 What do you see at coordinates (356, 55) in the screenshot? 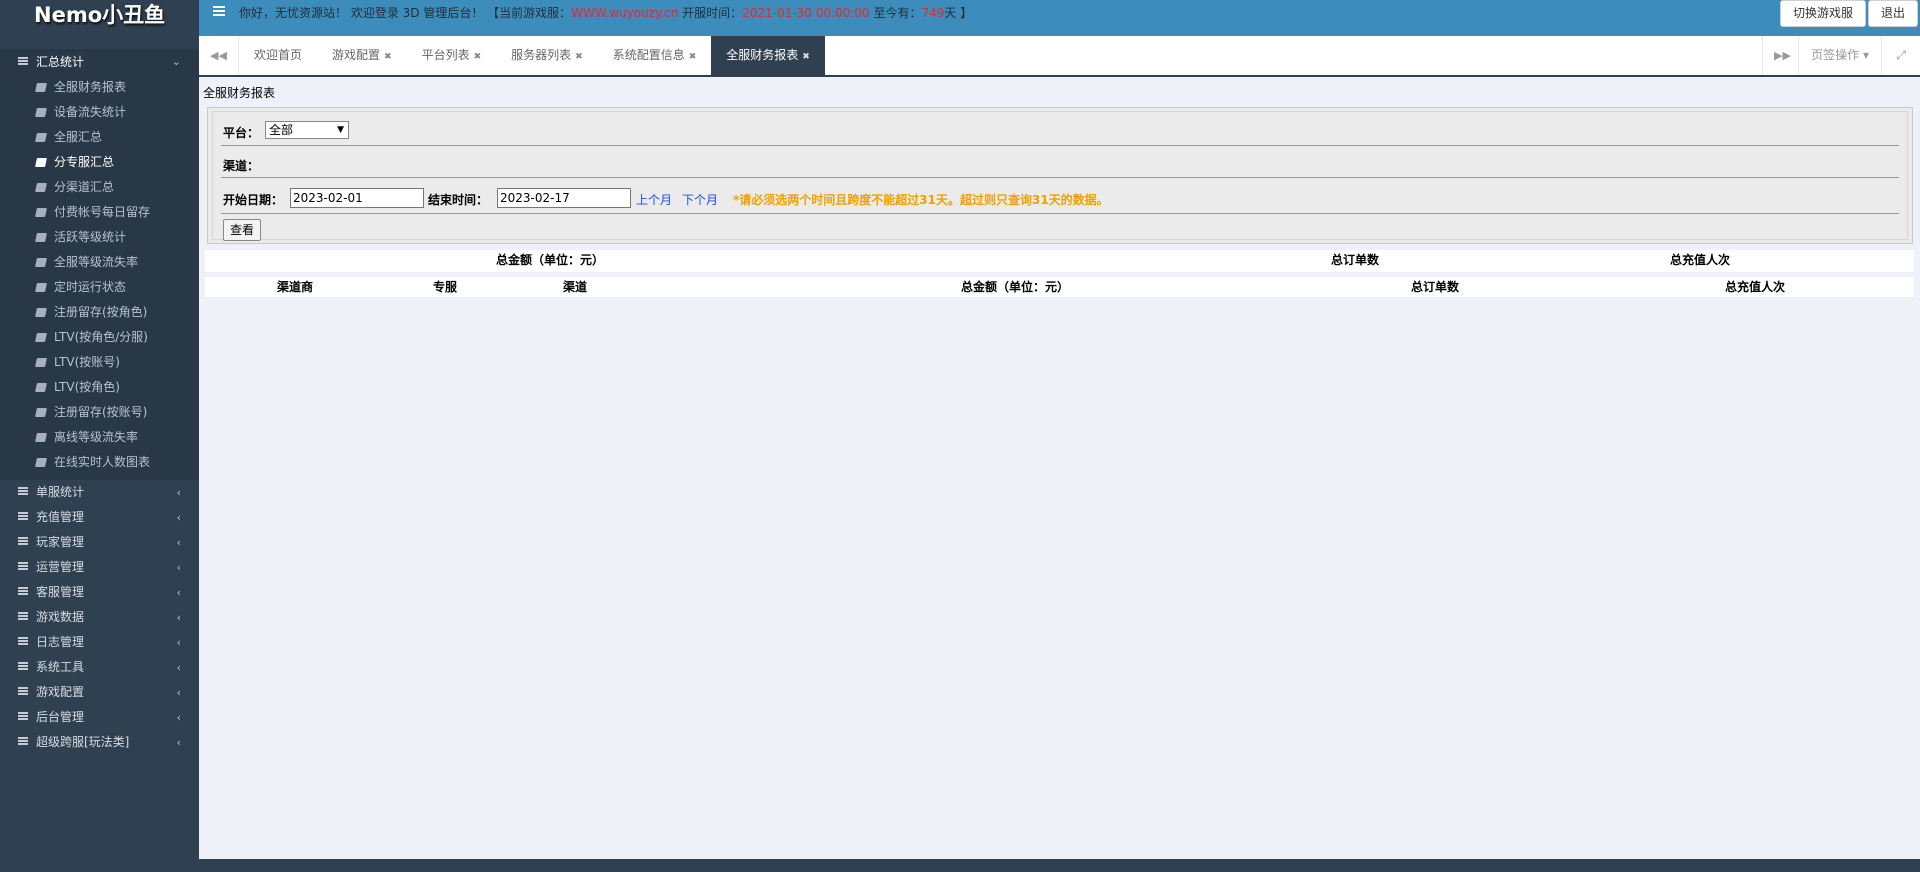
I see `tab-label: 游戏配置` at bounding box center [356, 55].